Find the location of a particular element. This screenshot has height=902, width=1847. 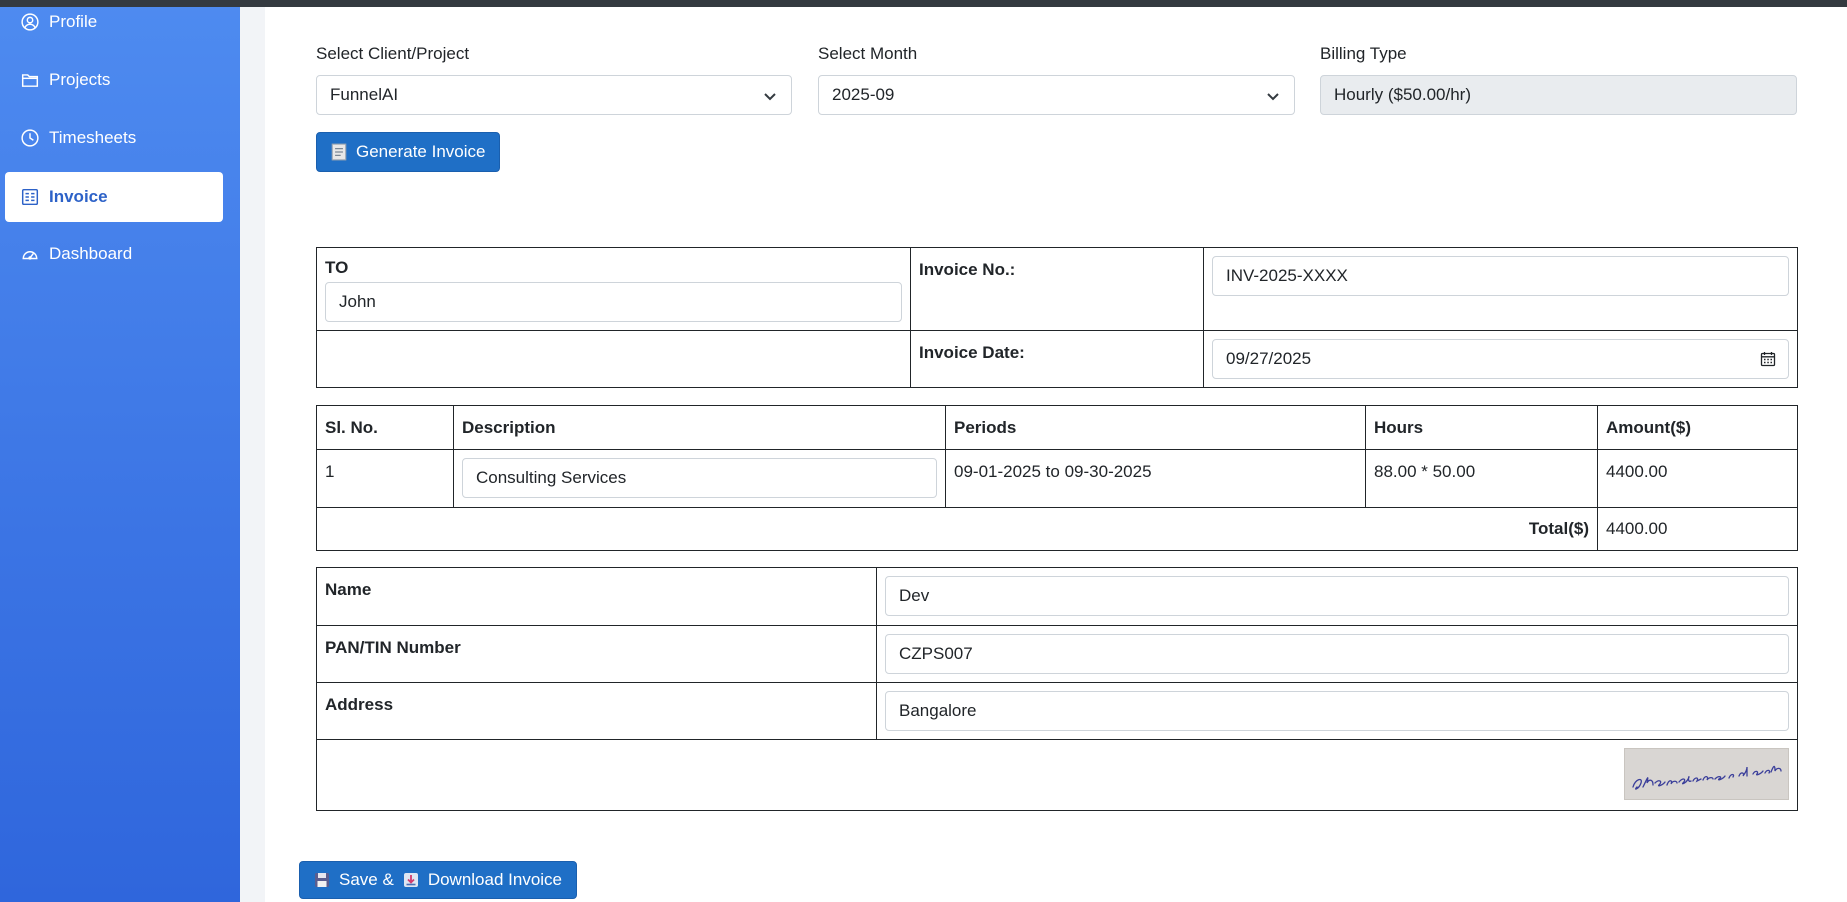

sidebar-item-timesheets: Timesheets is located at coordinates (114, 138).